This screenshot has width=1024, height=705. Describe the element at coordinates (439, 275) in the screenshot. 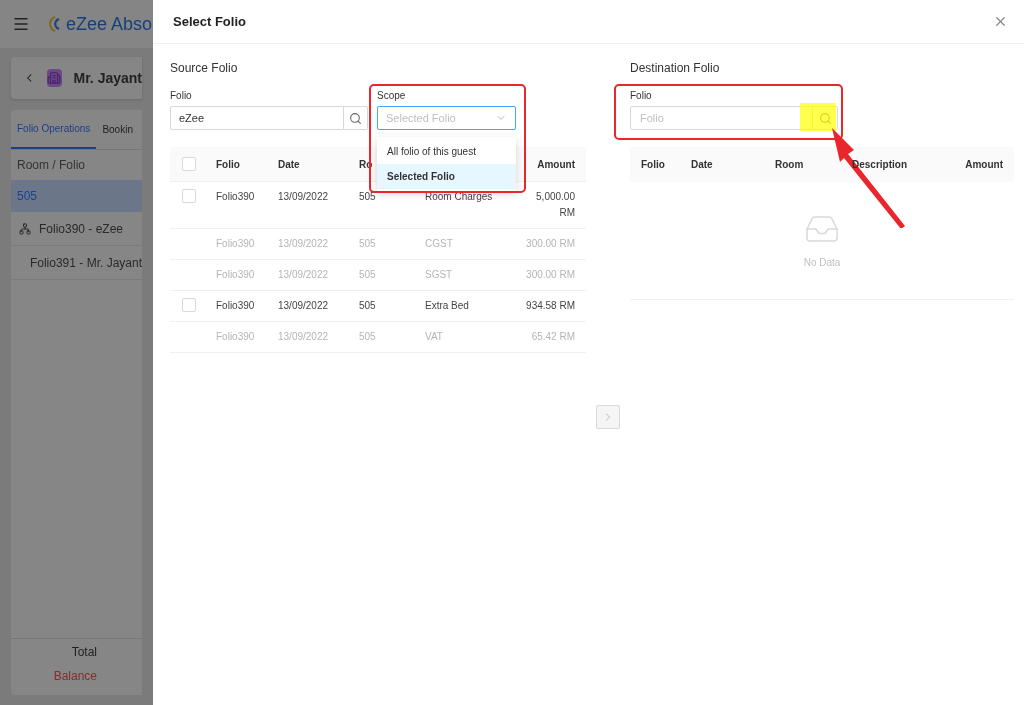

I see `table-cell-text: SGST` at that location.